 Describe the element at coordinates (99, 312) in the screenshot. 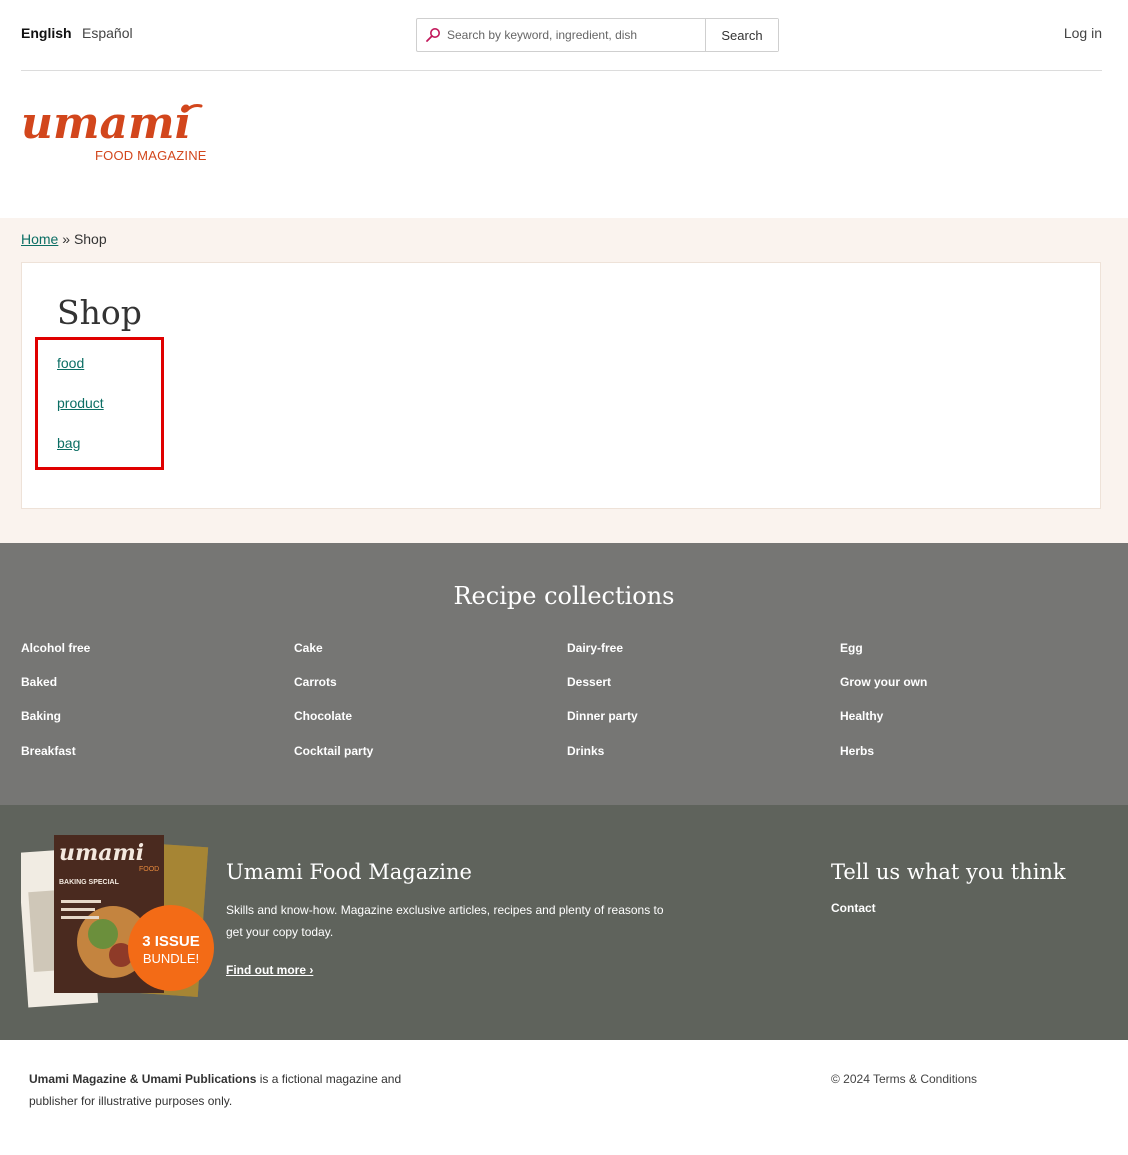

I see `page-title: Shop` at that location.